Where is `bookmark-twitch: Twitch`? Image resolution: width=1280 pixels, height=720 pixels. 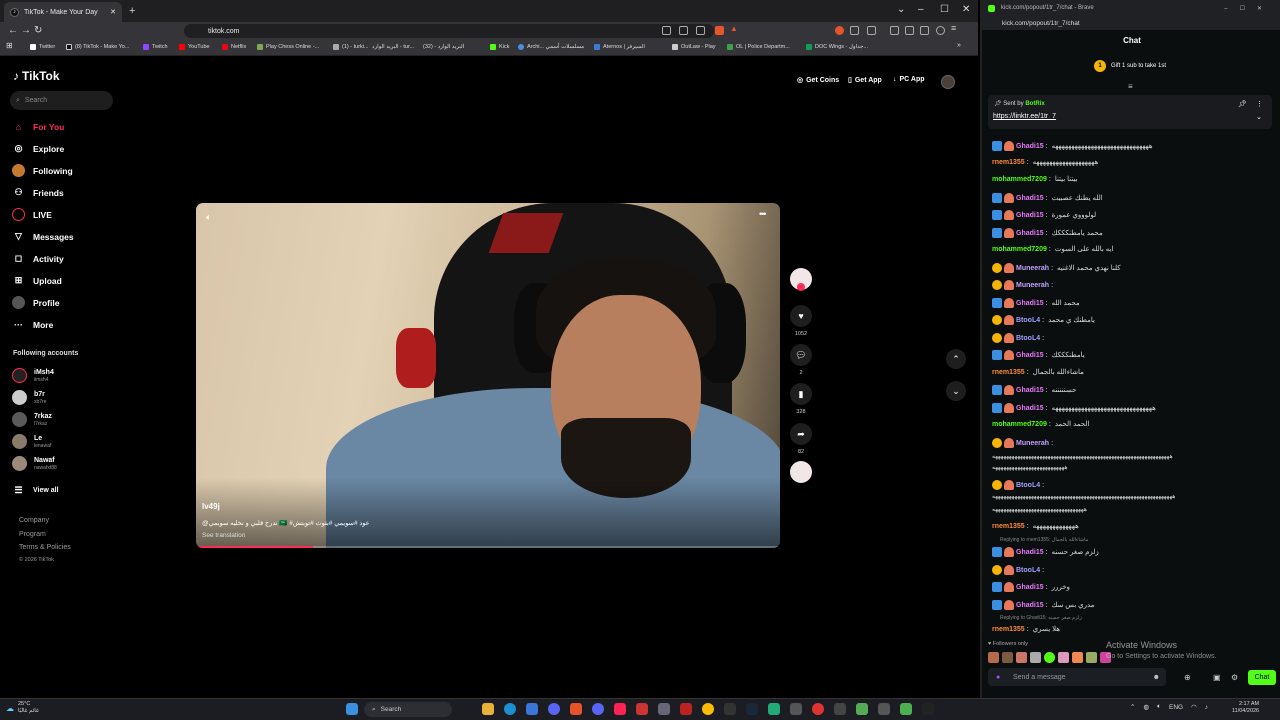 bookmark-twitch: Twitch is located at coordinates (155, 47).